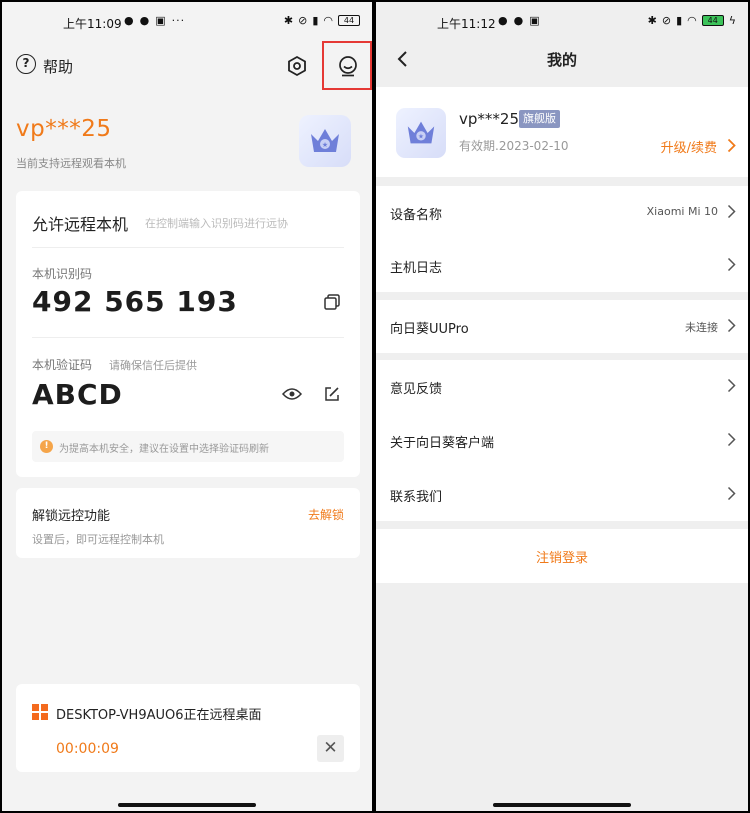 Image resolution: width=750 pixels, height=813 pixels. I want to click on status-time: 上午11:09, so click(92, 24).